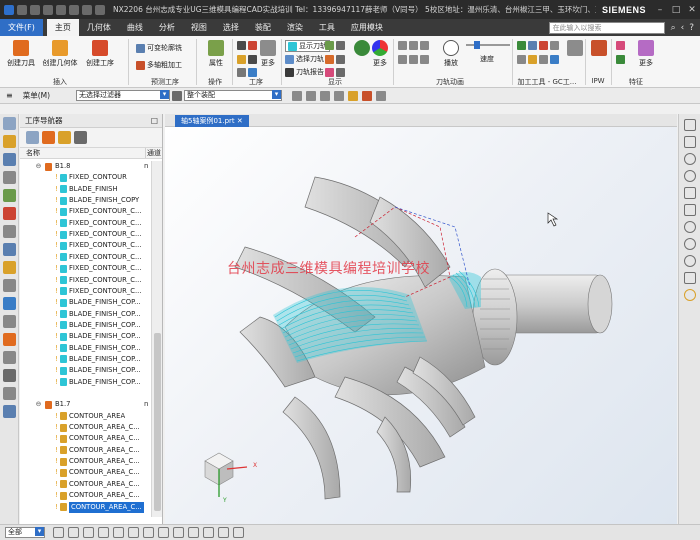  Describe the element at coordinates (35, 9) in the screenshot. I see `undo-icon` at that location.